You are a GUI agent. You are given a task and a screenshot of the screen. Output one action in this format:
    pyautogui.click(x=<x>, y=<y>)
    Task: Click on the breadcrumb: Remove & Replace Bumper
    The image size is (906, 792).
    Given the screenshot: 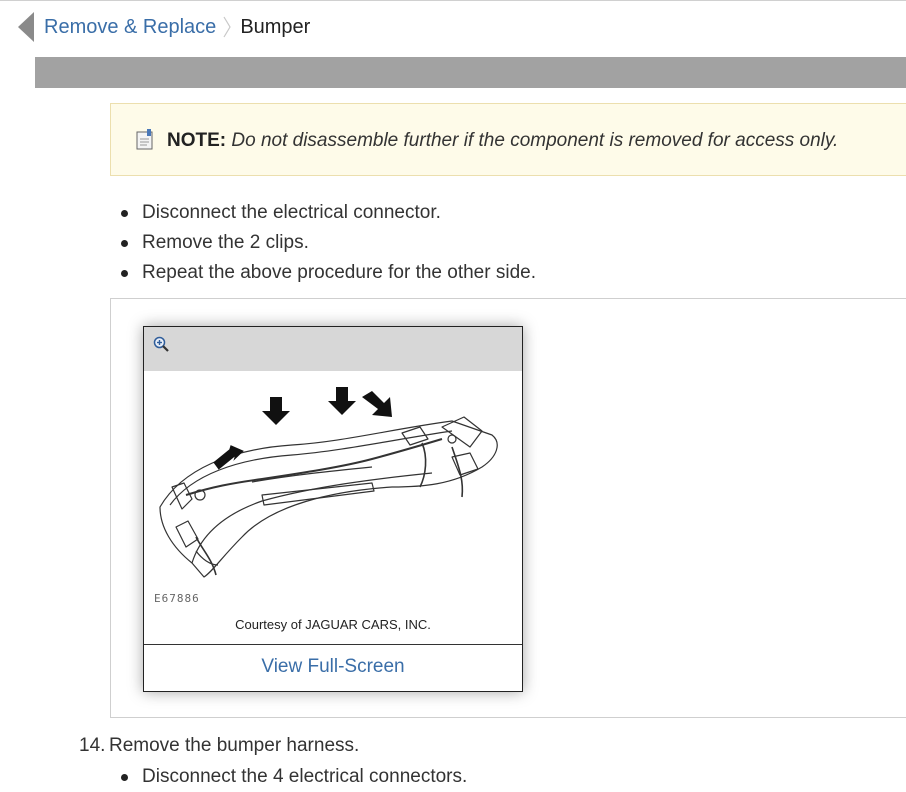 What is the action you would take?
    pyautogui.click(x=164, y=27)
    